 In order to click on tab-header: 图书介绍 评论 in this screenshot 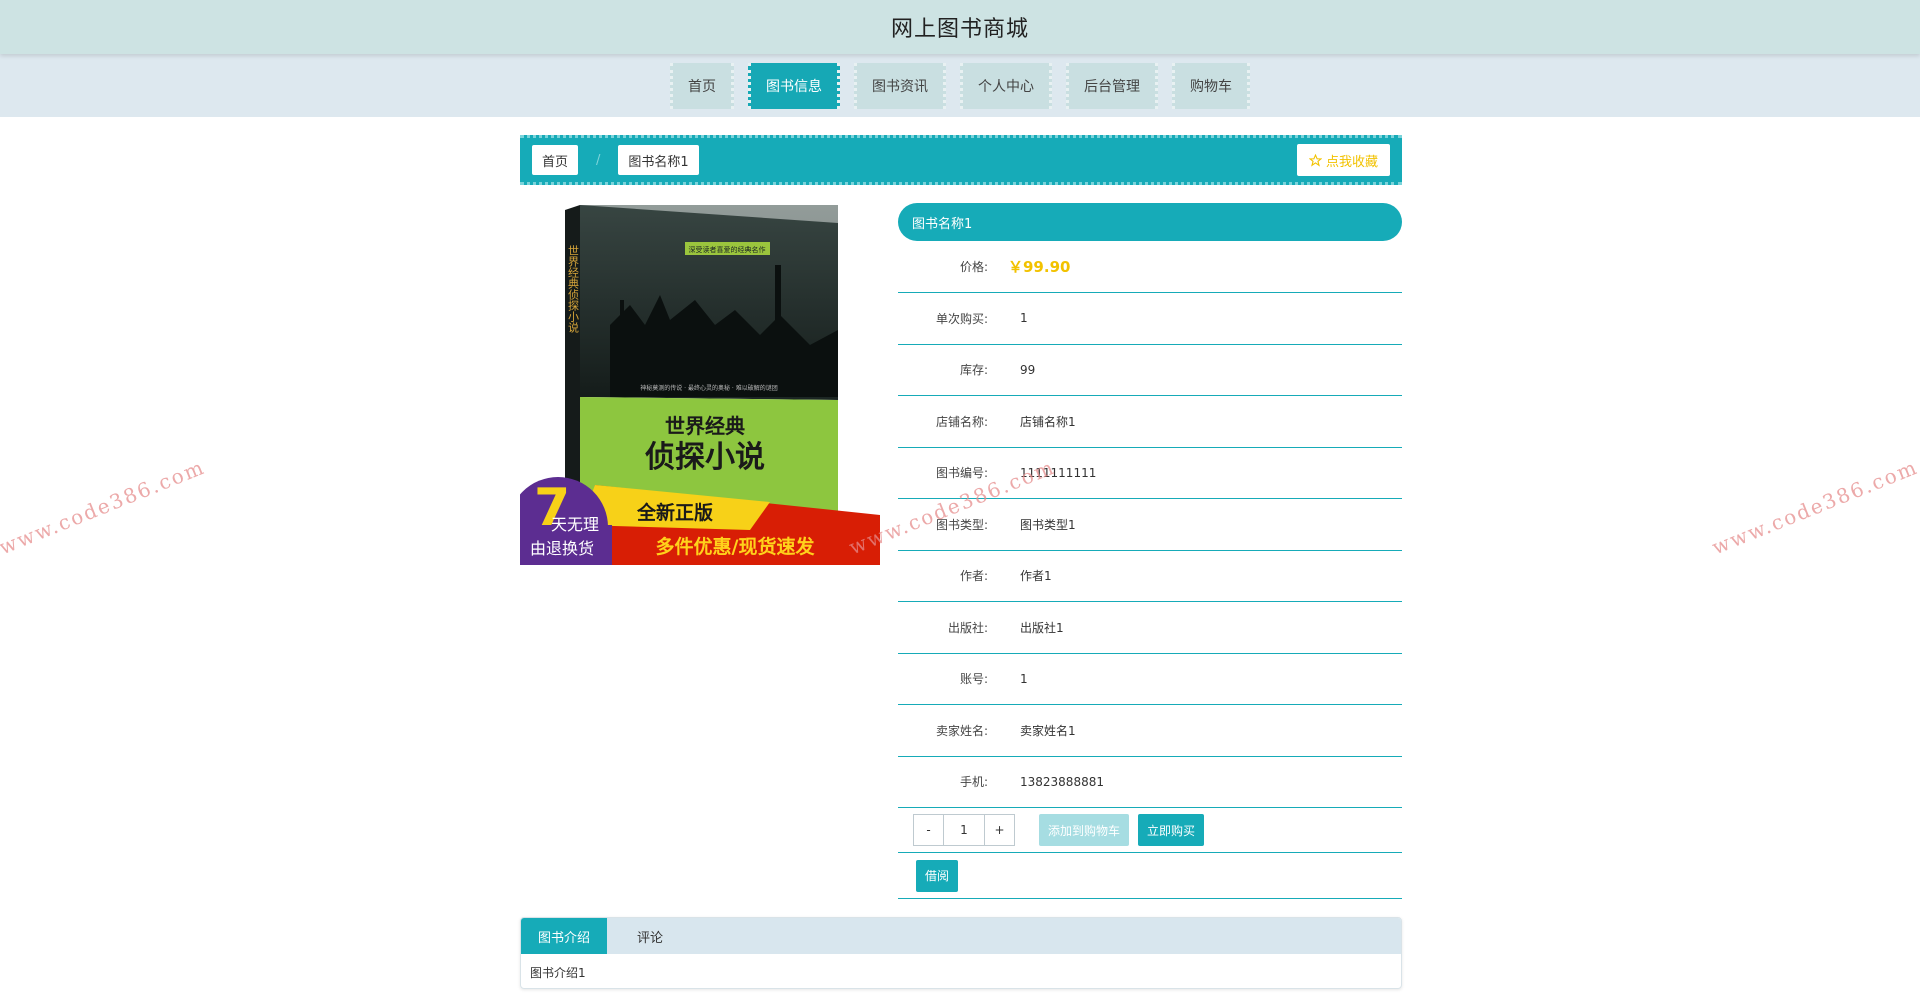, I will do `click(961, 936)`.